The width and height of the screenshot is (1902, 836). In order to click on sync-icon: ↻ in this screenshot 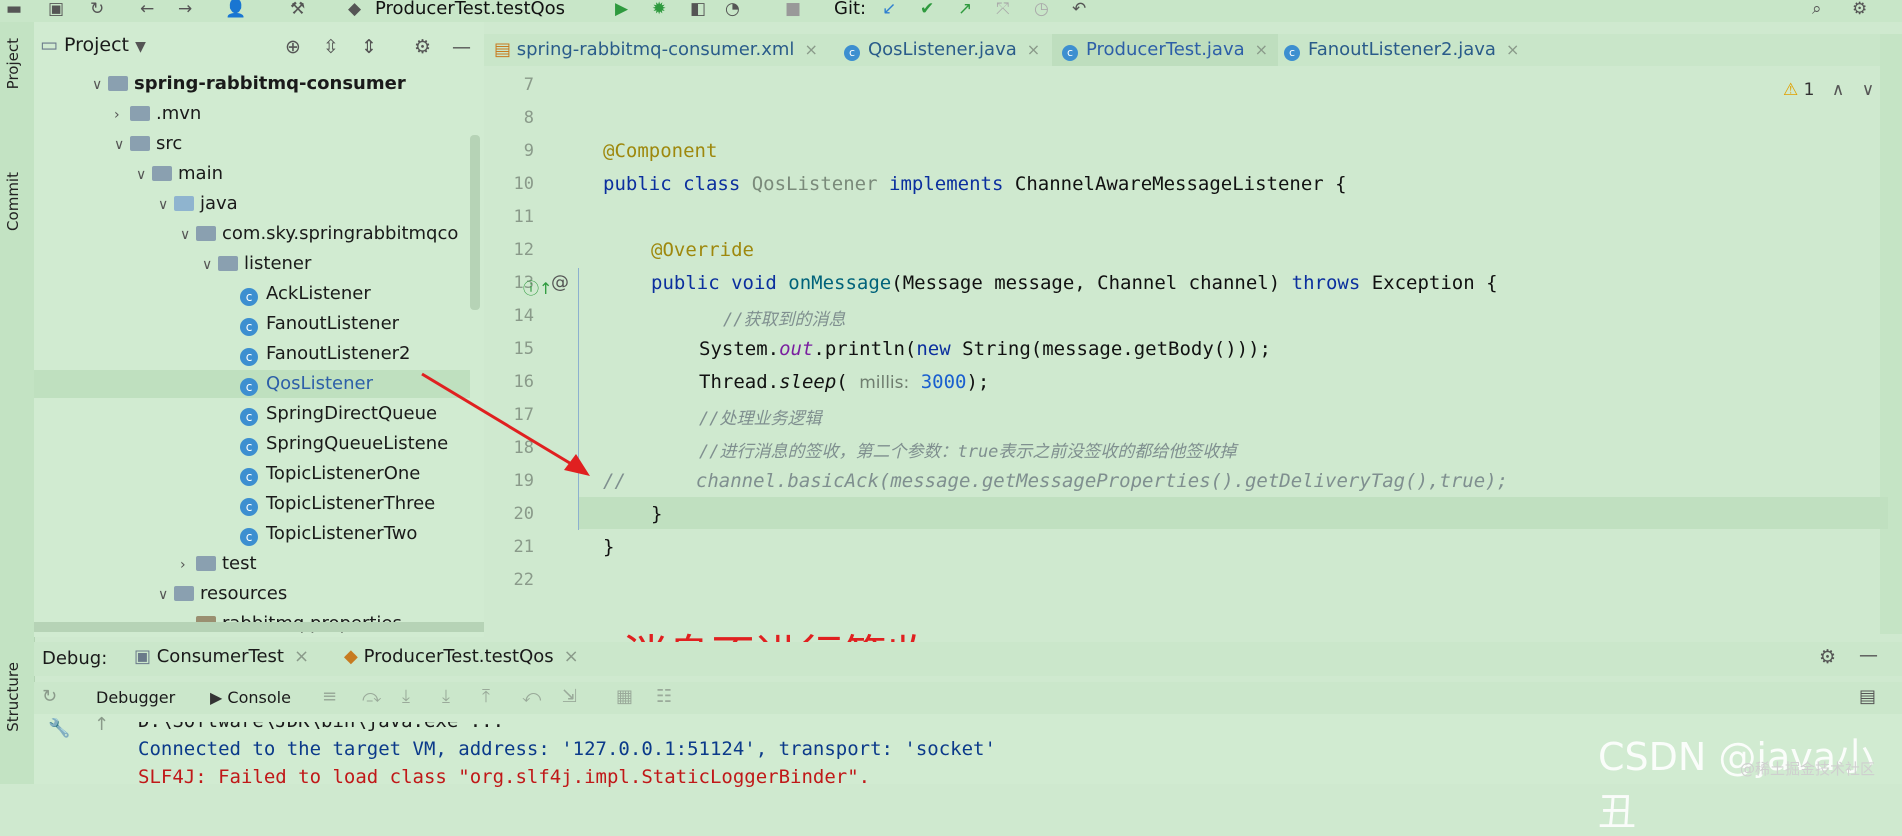, I will do `click(97, 9)`.